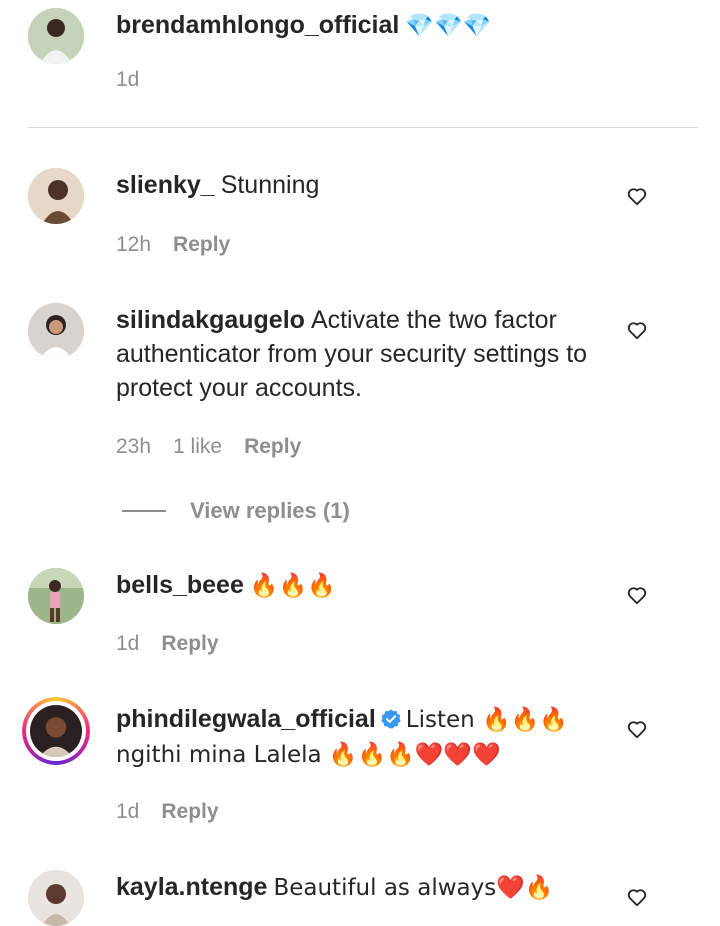  Describe the element at coordinates (270, 510) in the screenshot. I see `view-replies-label: View replies (1)` at that location.